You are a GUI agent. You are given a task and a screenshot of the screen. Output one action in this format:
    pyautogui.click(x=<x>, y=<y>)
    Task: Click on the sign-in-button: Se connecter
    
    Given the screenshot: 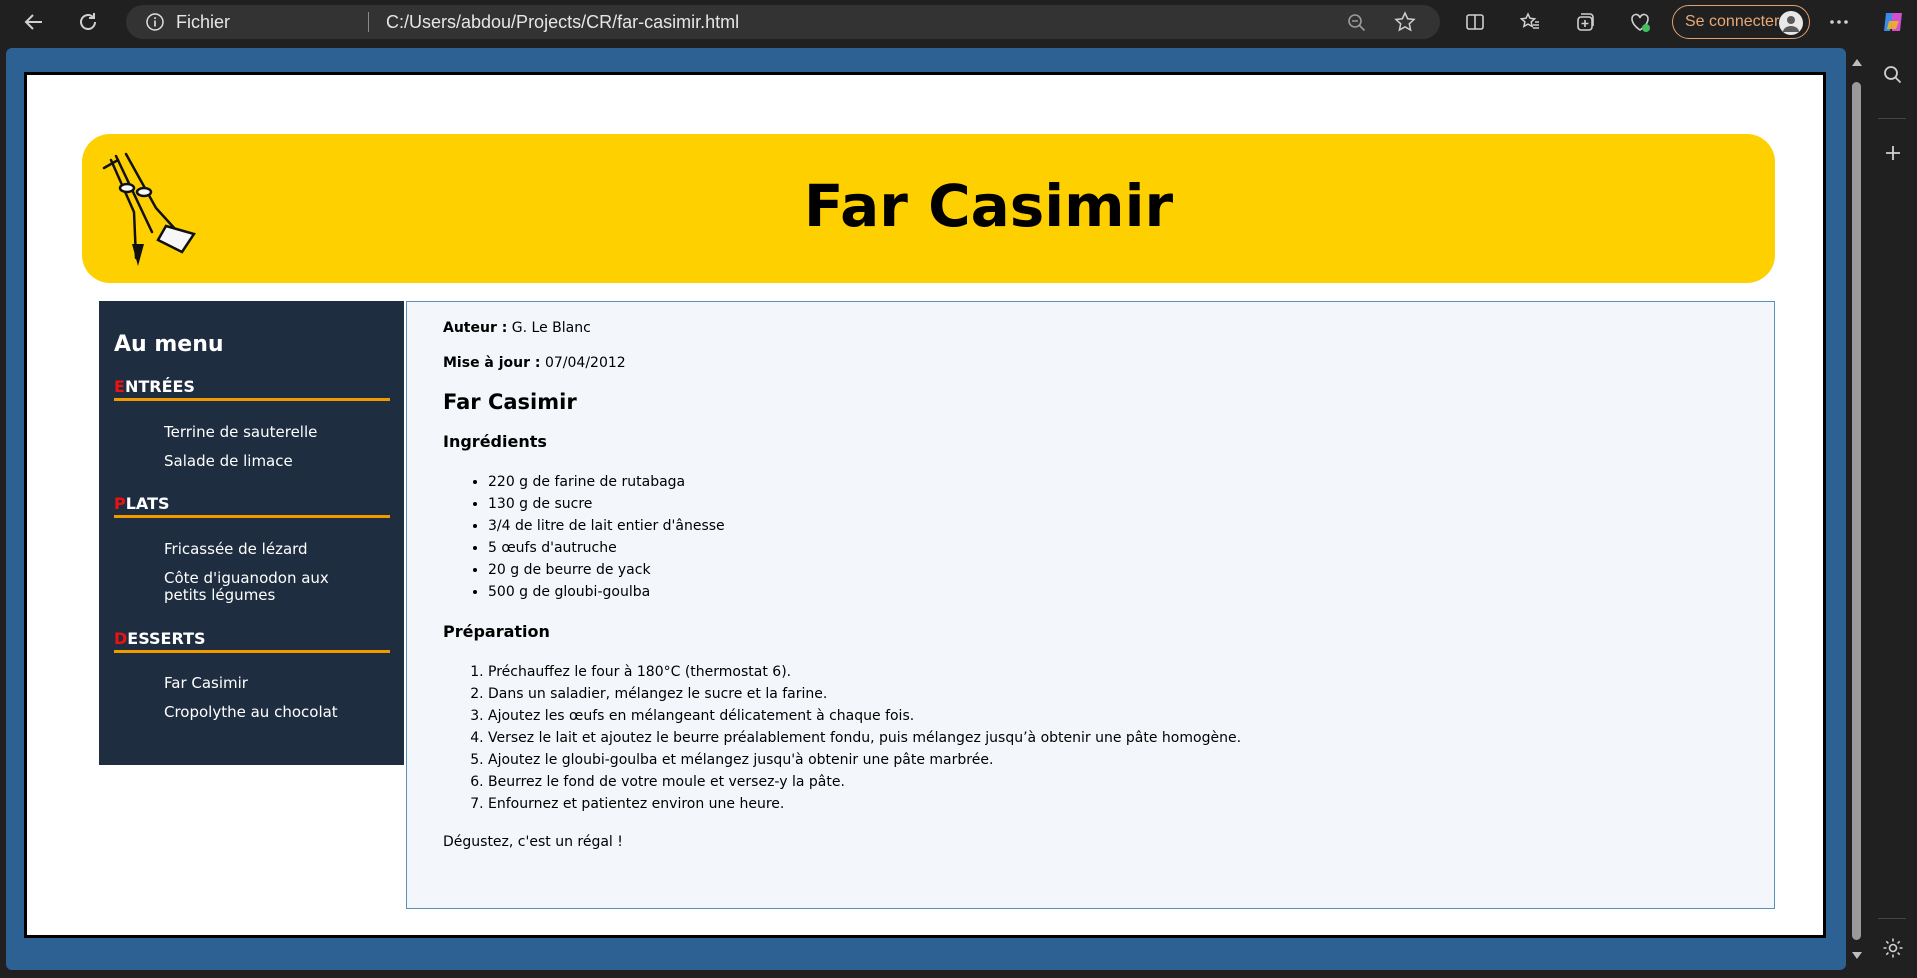 What is the action you would take?
    pyautogui.click(x=1741, y=22)
    